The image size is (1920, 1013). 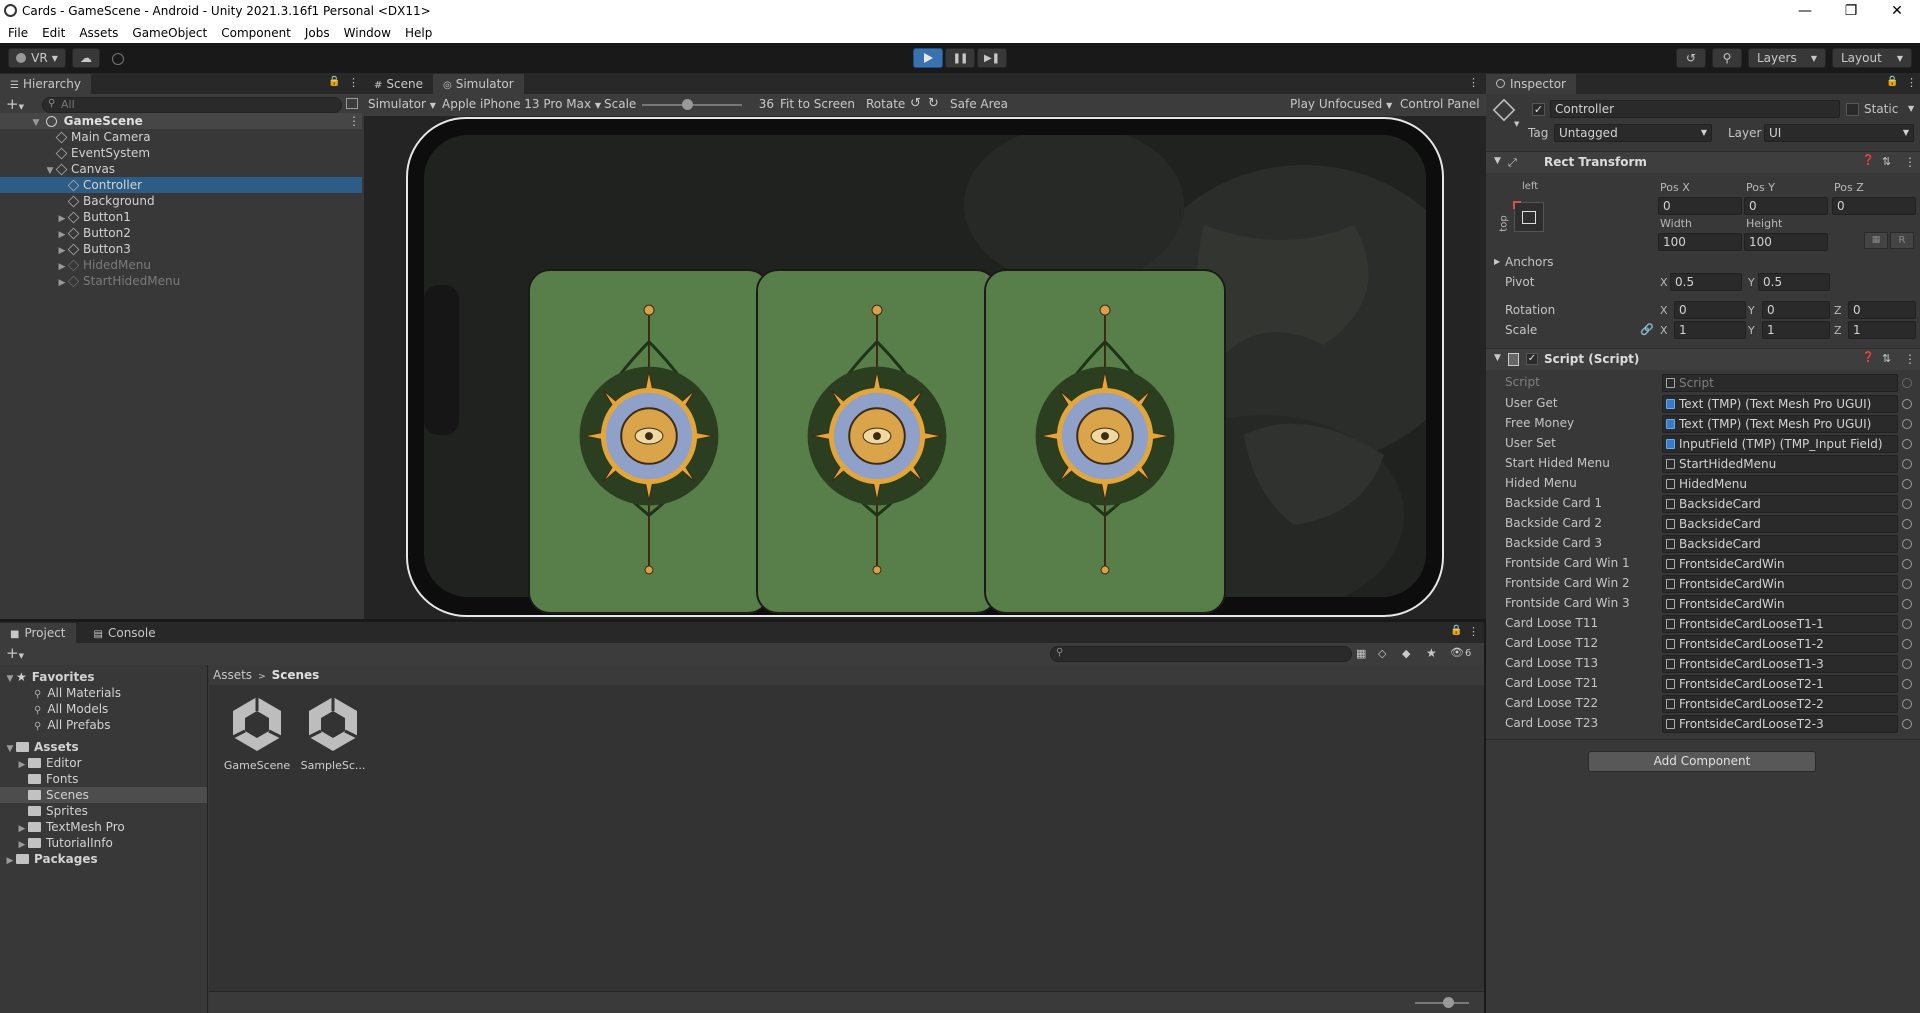 I want to click on script-component-header: ▼ ✓ Script (Script) ❓ ⇅ ⋮, so click(x=1703, y=359).